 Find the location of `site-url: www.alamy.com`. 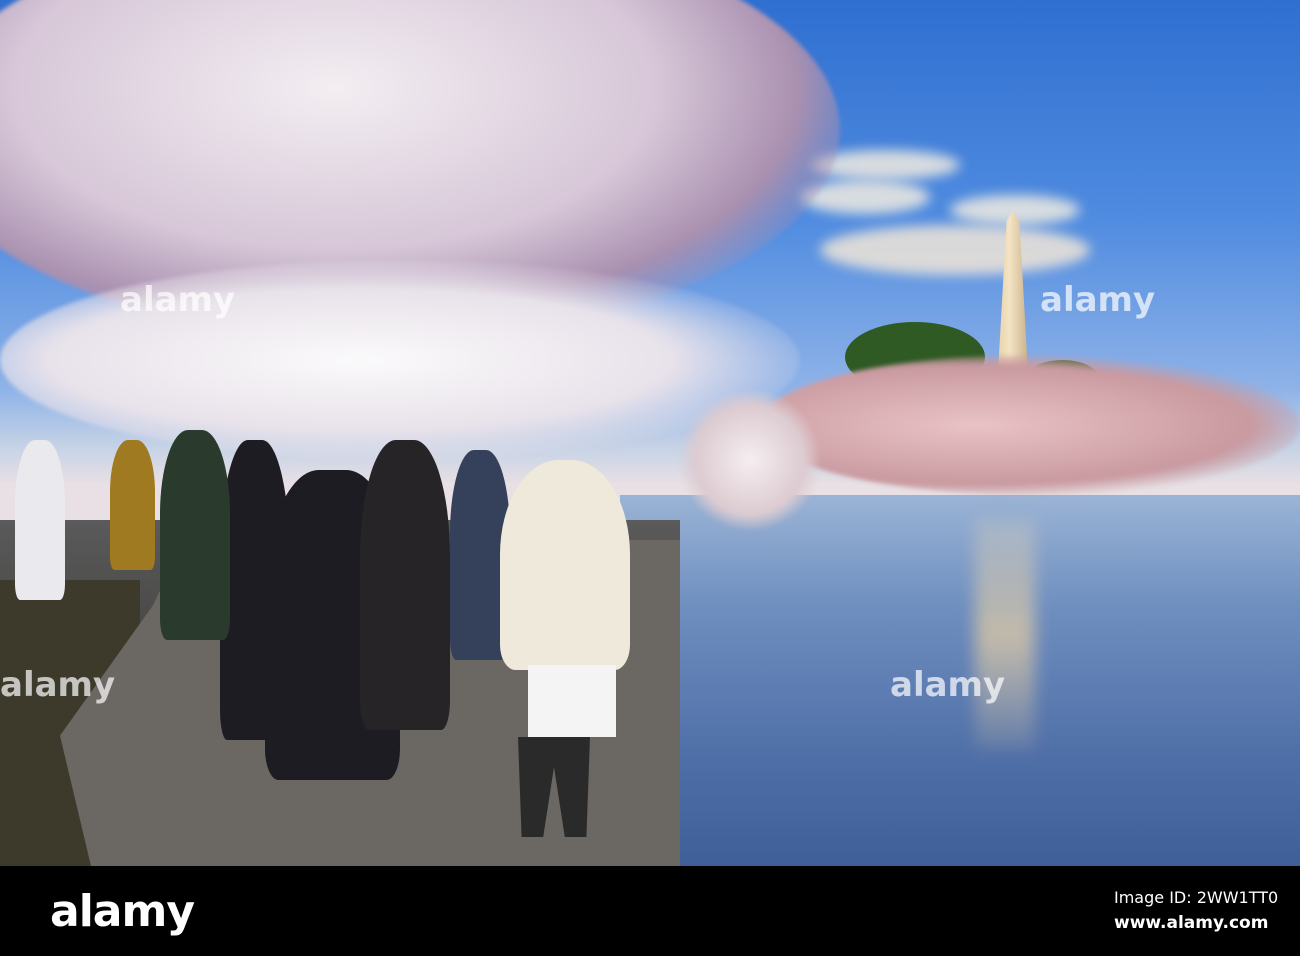

site-url: www.alamy.com is located at coordinates (1191, 923).